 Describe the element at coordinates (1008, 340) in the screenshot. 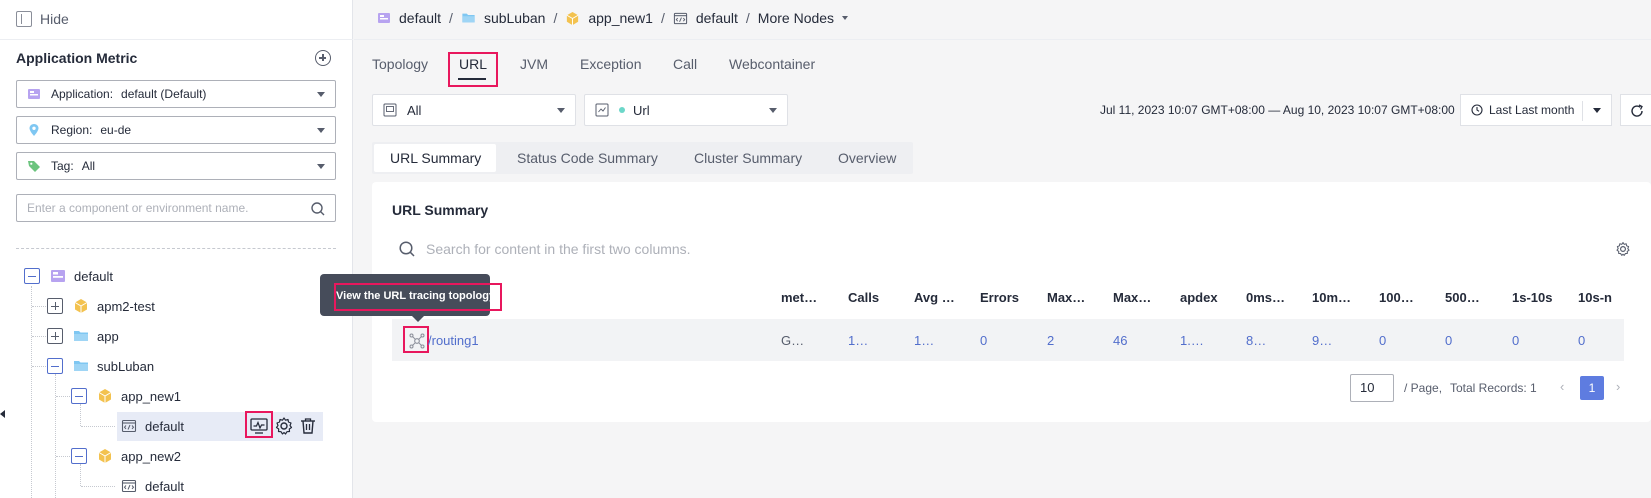

I see `table-row` at that location.